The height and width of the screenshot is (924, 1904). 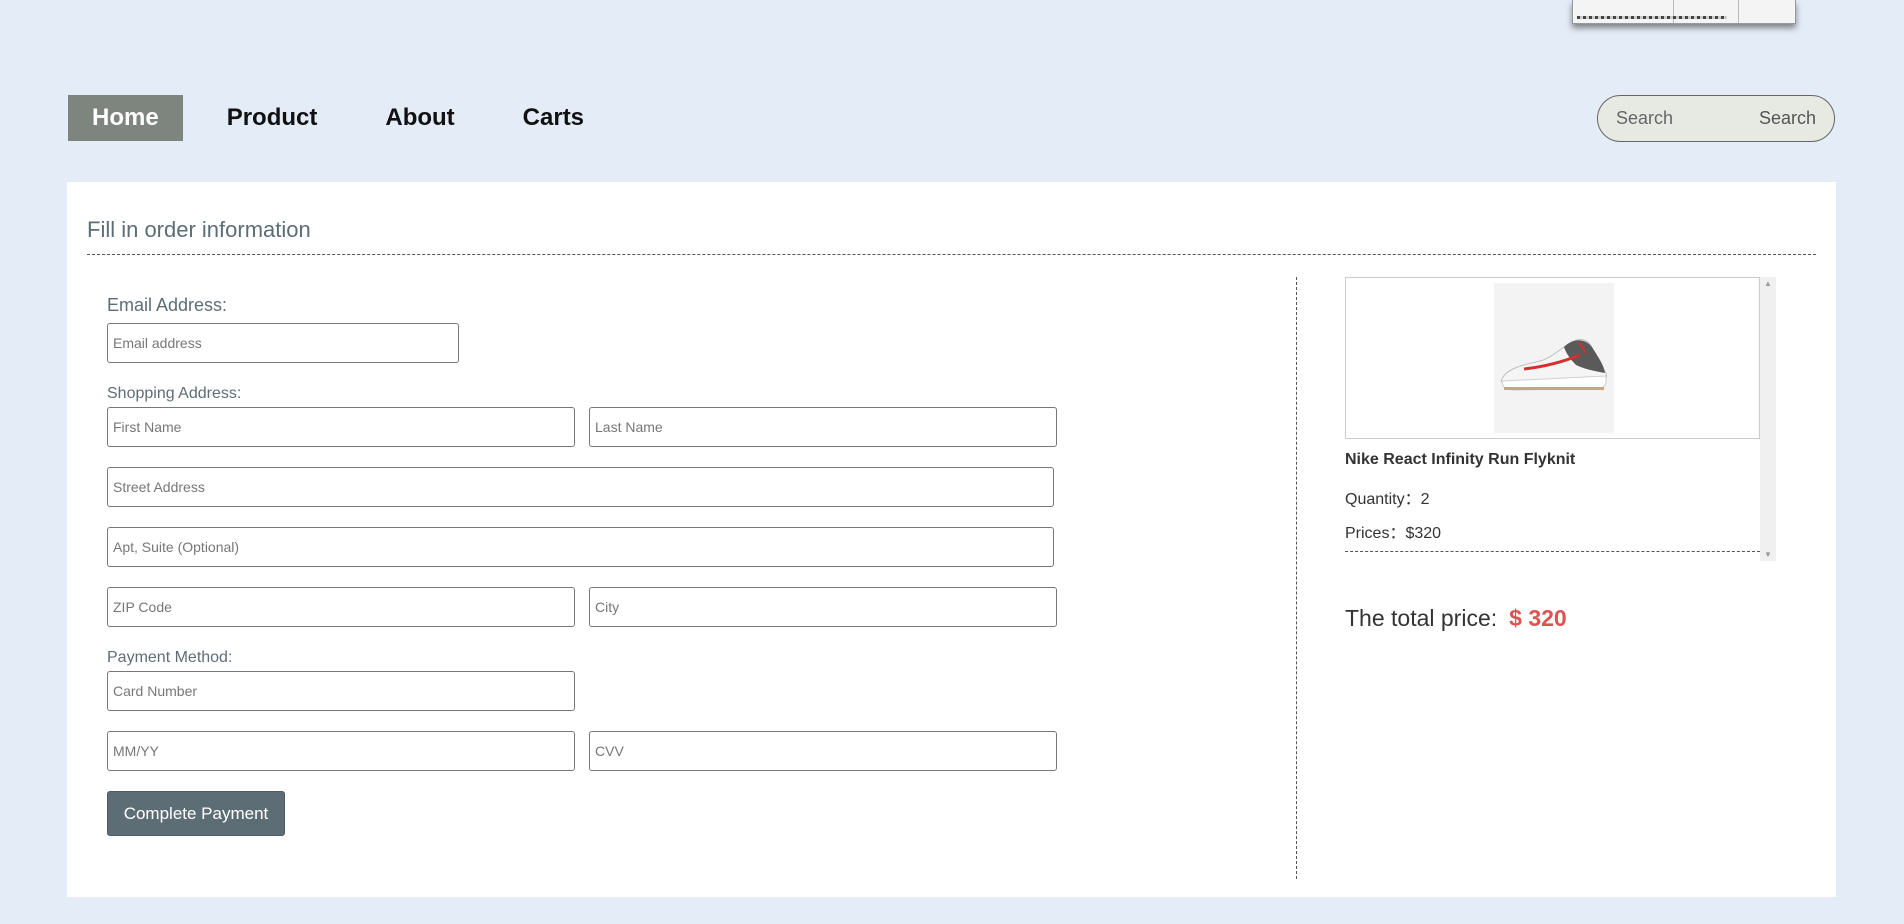 I want to click on product-image, so click(x=1554, y=358).